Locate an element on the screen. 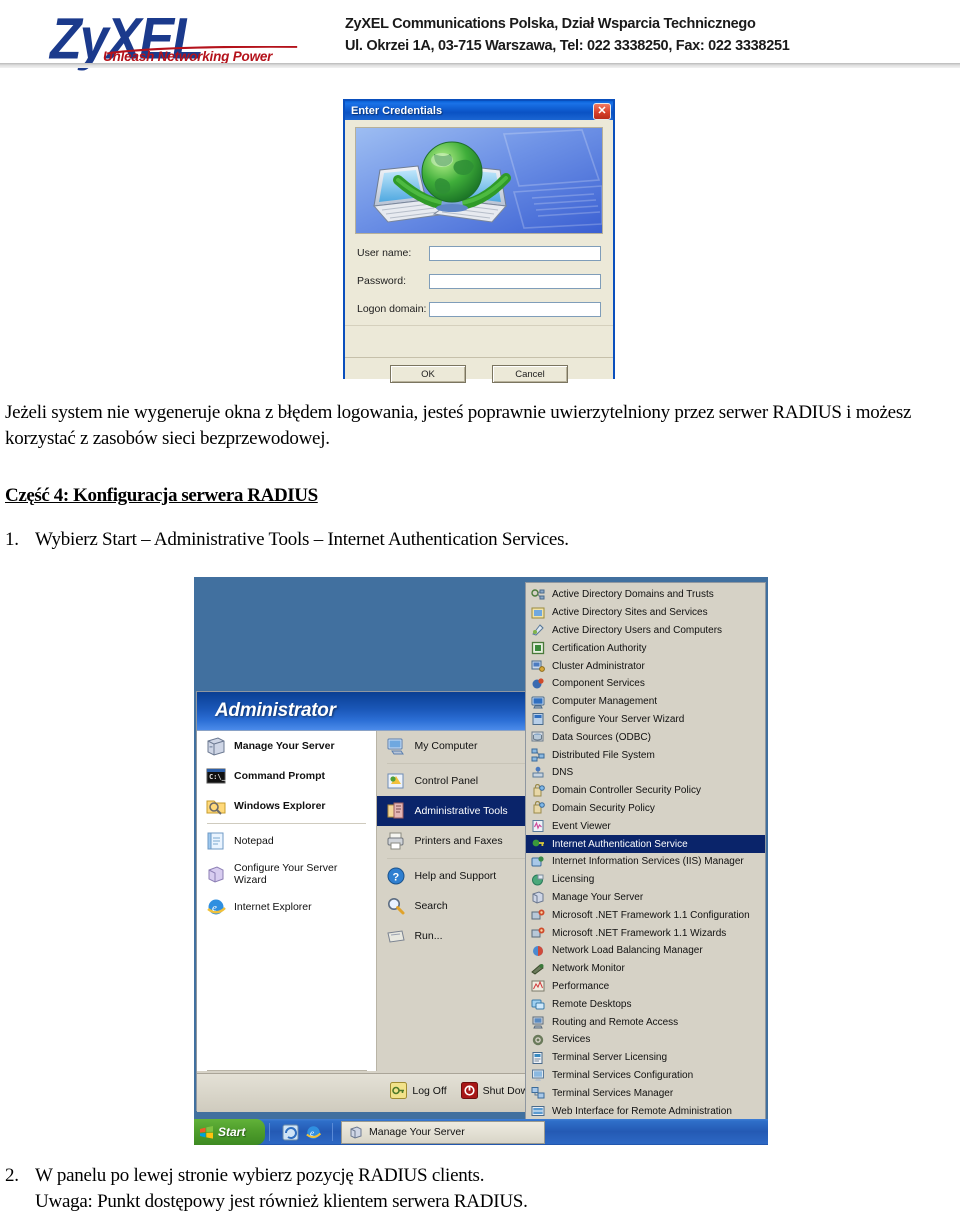 The image size is (960, 1218). submenu-item: Configure Your Server Wizard is located at coordinates (645, 720).